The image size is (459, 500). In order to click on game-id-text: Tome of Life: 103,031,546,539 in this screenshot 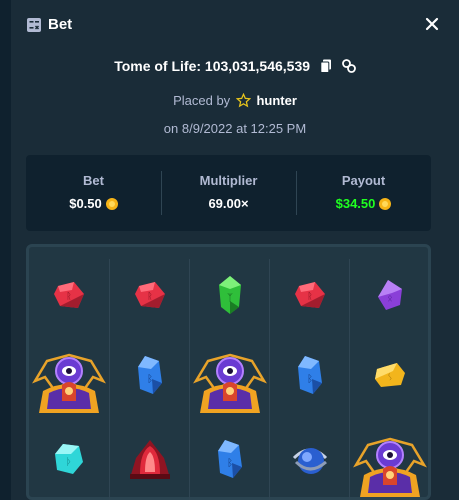, I will do `click(212, 66)`.